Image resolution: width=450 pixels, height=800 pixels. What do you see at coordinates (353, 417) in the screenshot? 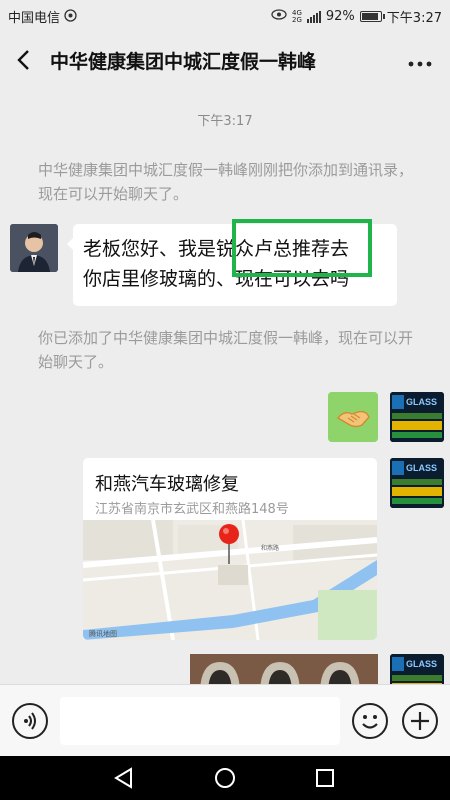
I see `handshake-sticker` at bounding box center [353, 417].